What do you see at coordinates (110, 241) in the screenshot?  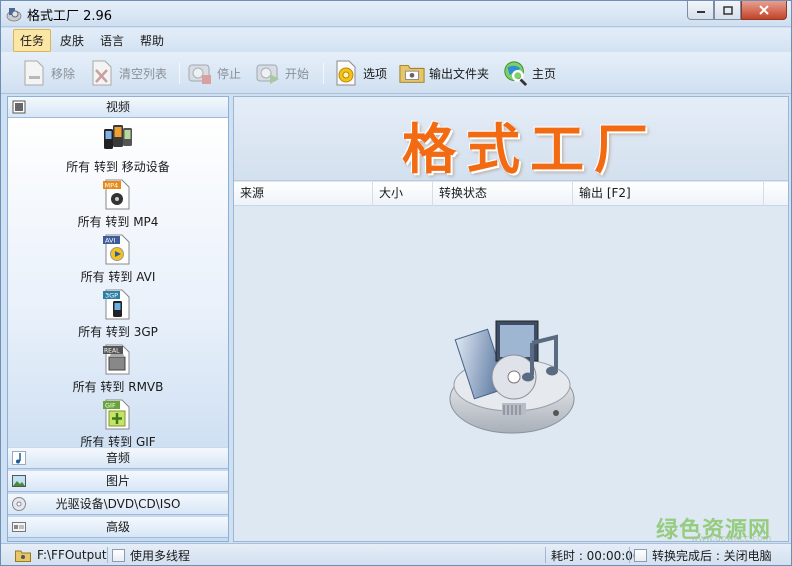 I see `avi-badge-text: AVI` at bounding box center [110, 241].